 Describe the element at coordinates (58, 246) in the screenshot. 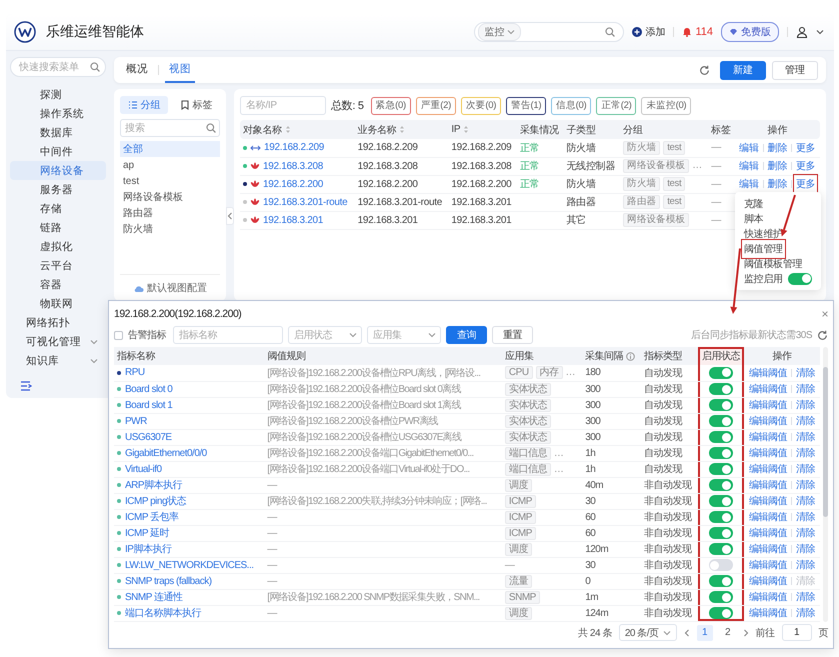

I see `nav-item: 虚拟化` at that location.